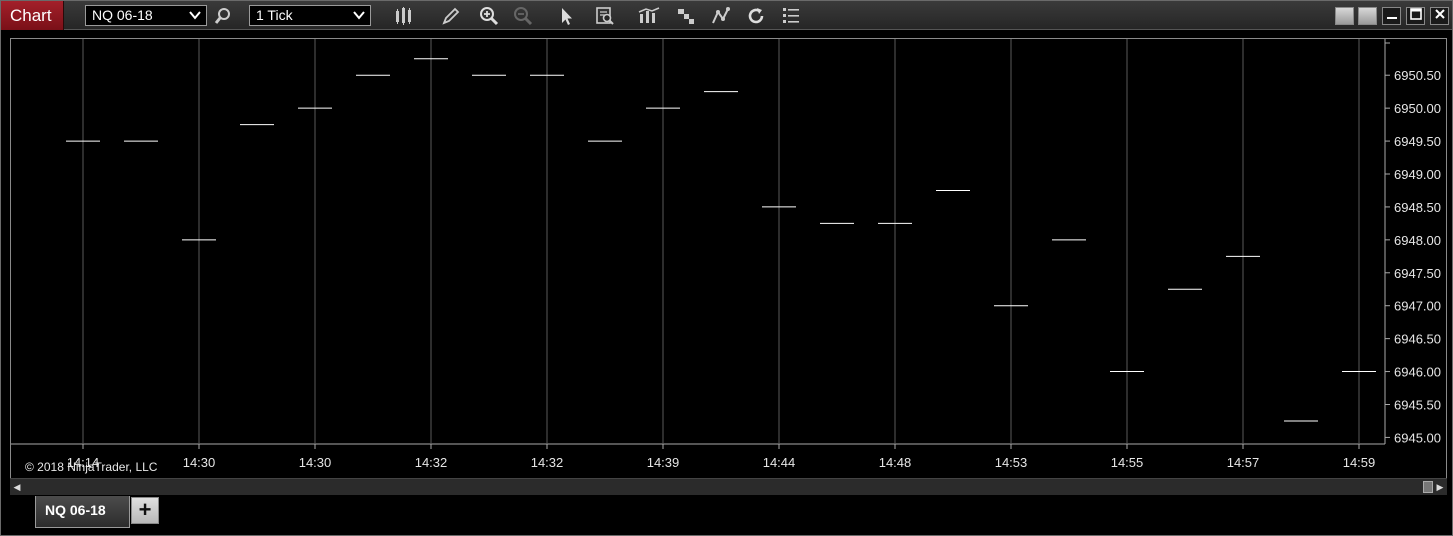 This screenshot has width=1453, height=536. I want to click on y-tick-label: 6948.00, so click(1417, 240).